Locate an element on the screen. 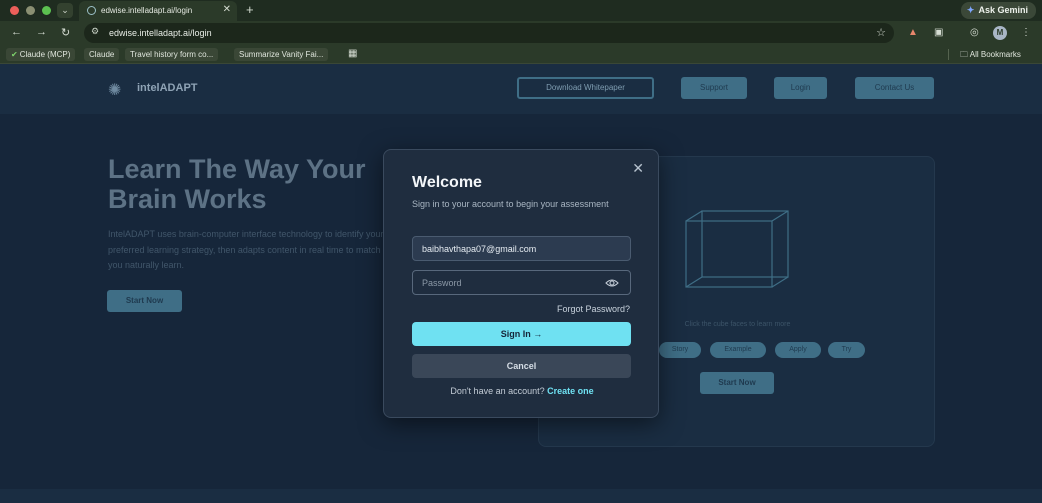  site-logo-text: intelADAPT is located at coordinates (167, 88).